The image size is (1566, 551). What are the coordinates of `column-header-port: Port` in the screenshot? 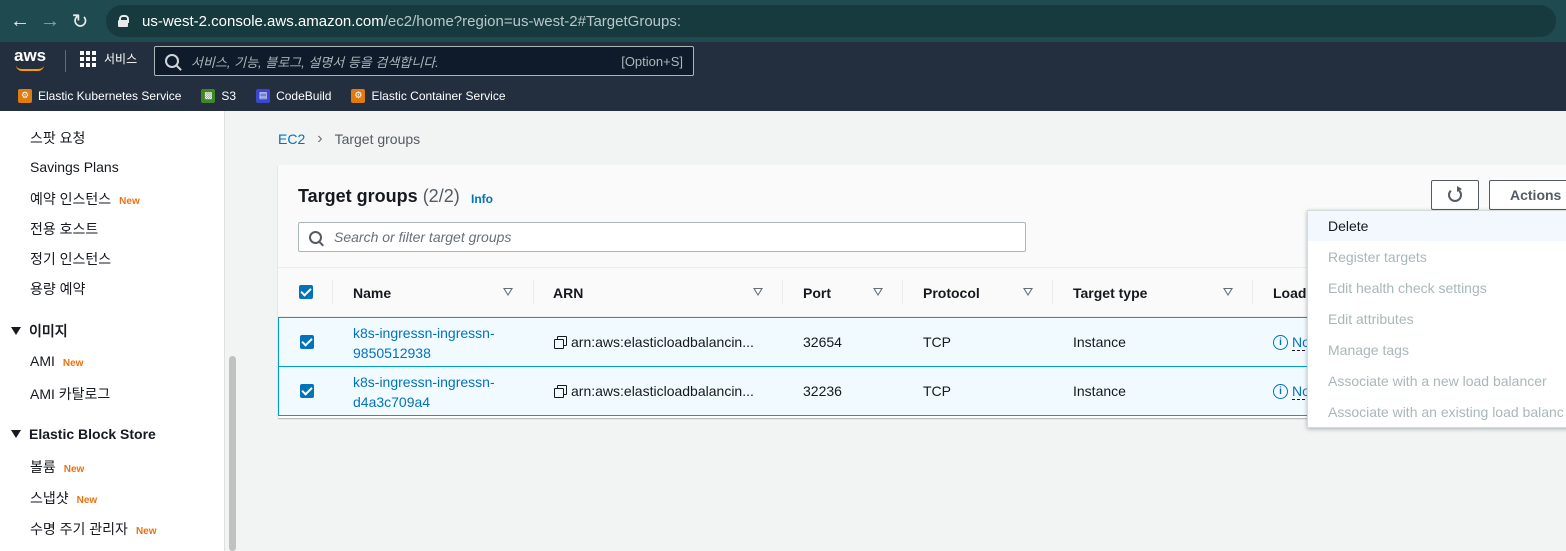 It's located at (817, 292).